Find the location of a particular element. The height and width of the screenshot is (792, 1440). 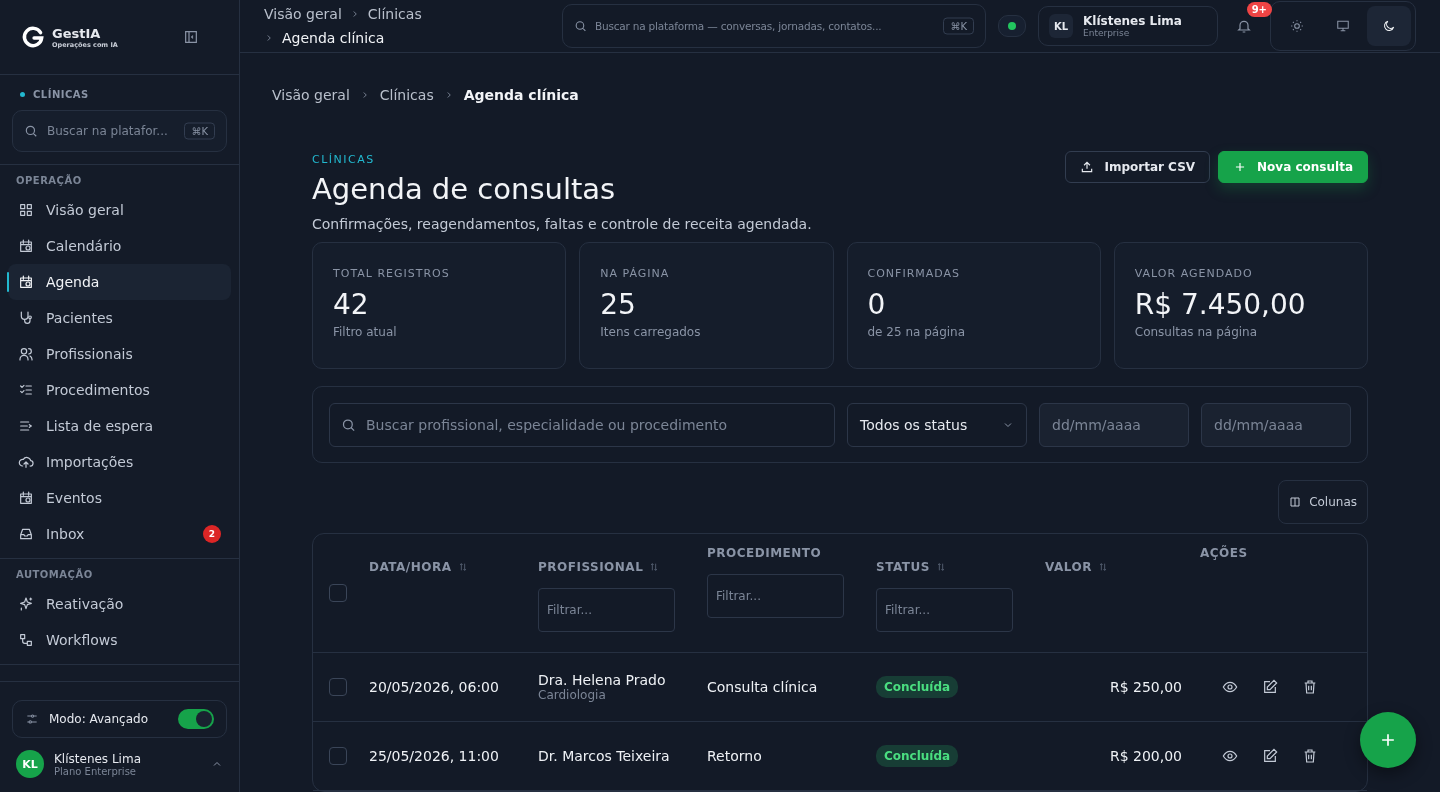

nav-item: Pacientes is located at coordinates (119, 318).